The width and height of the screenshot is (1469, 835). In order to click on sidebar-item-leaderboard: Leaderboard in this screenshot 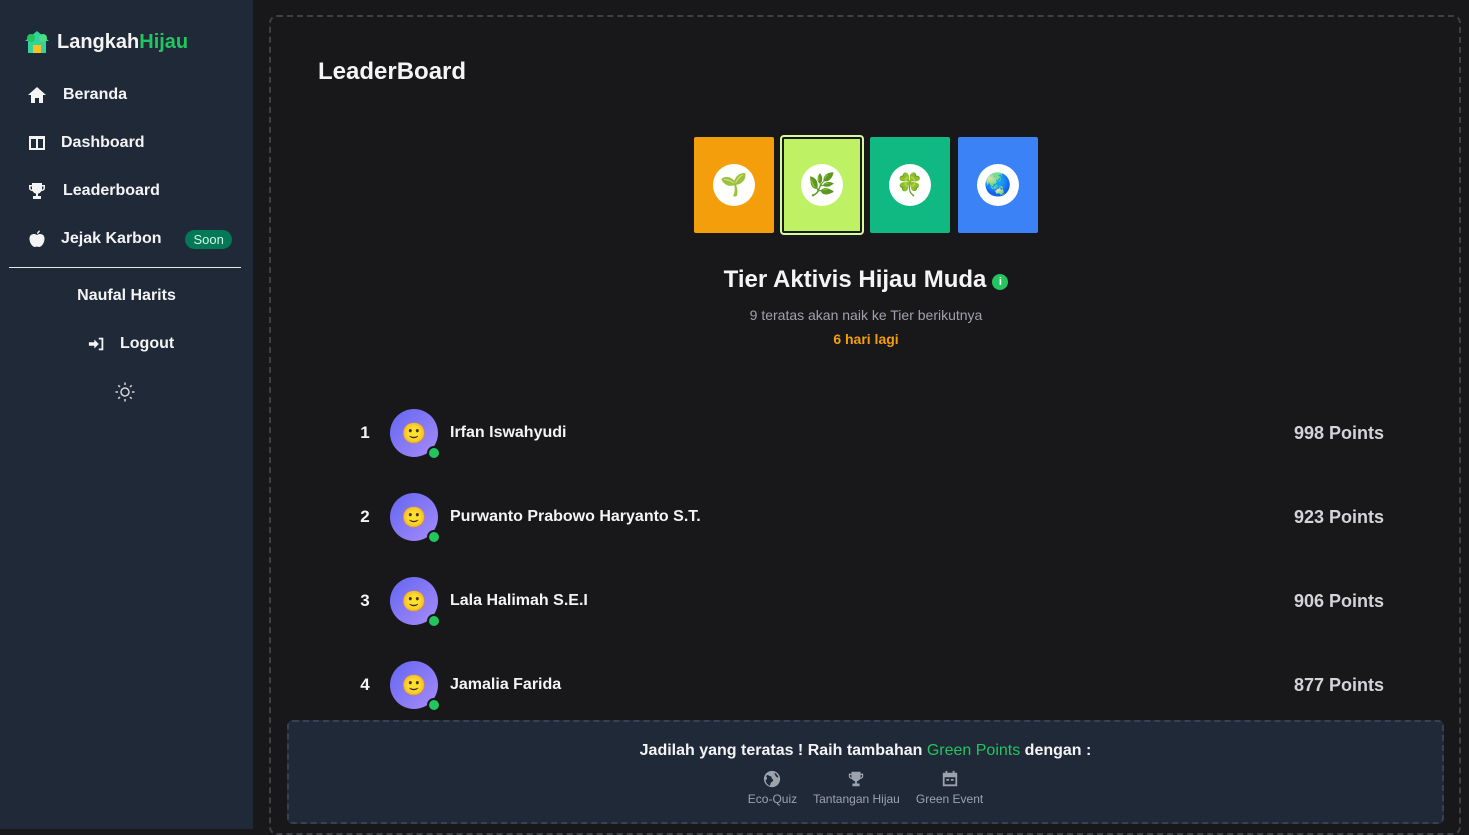, I will do `click(93, 191)`.